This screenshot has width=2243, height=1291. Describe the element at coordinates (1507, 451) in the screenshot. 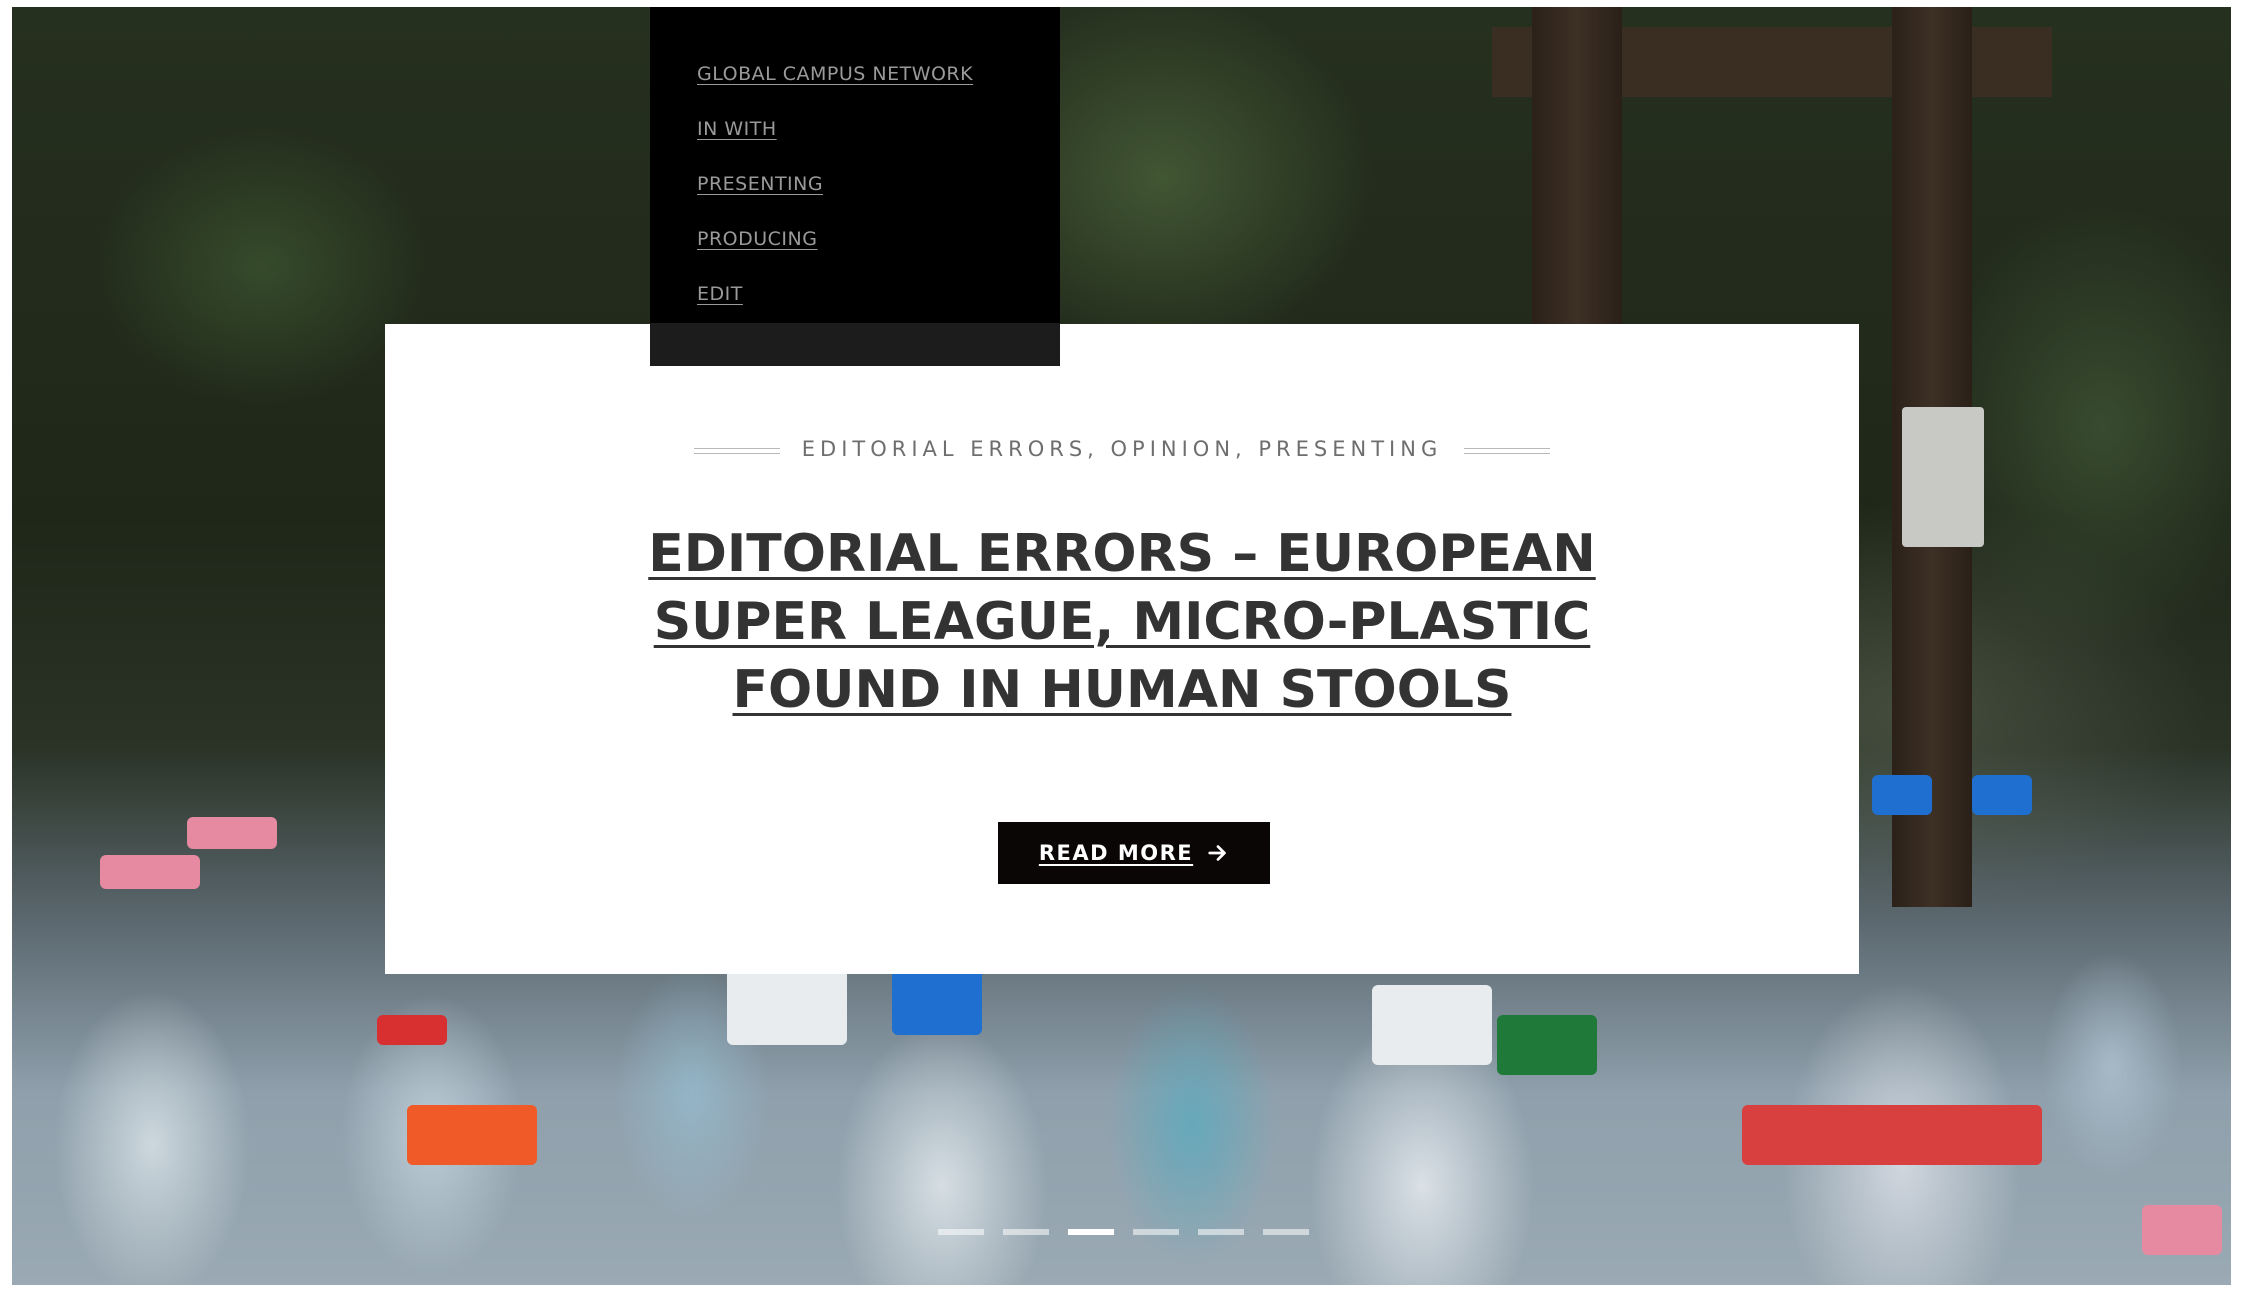

I see `category-divider-right` at that location.